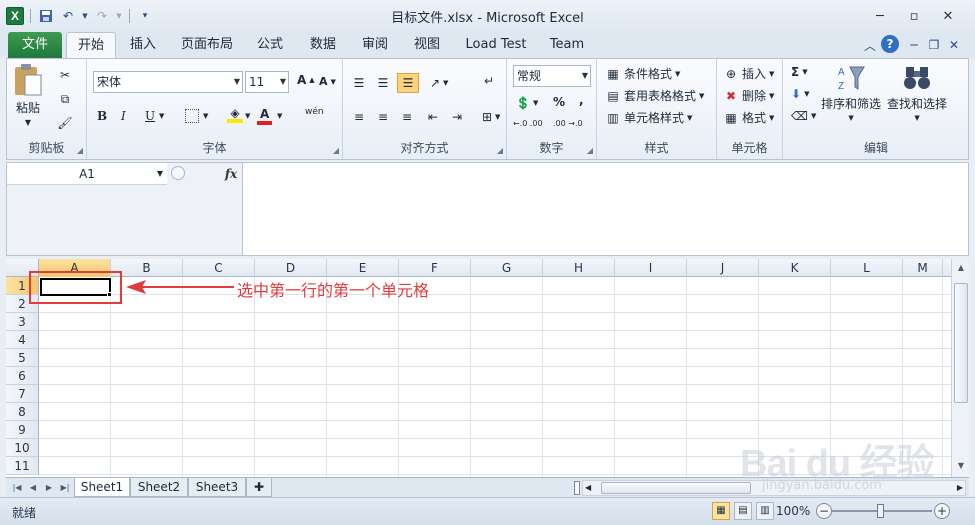 The height and width of the screenshot is (525, 975). Describe the element at coordinates (642, 73) in the screenshot. I see `conditional-format-button: ▦ 条件格式 ▼` at that location.